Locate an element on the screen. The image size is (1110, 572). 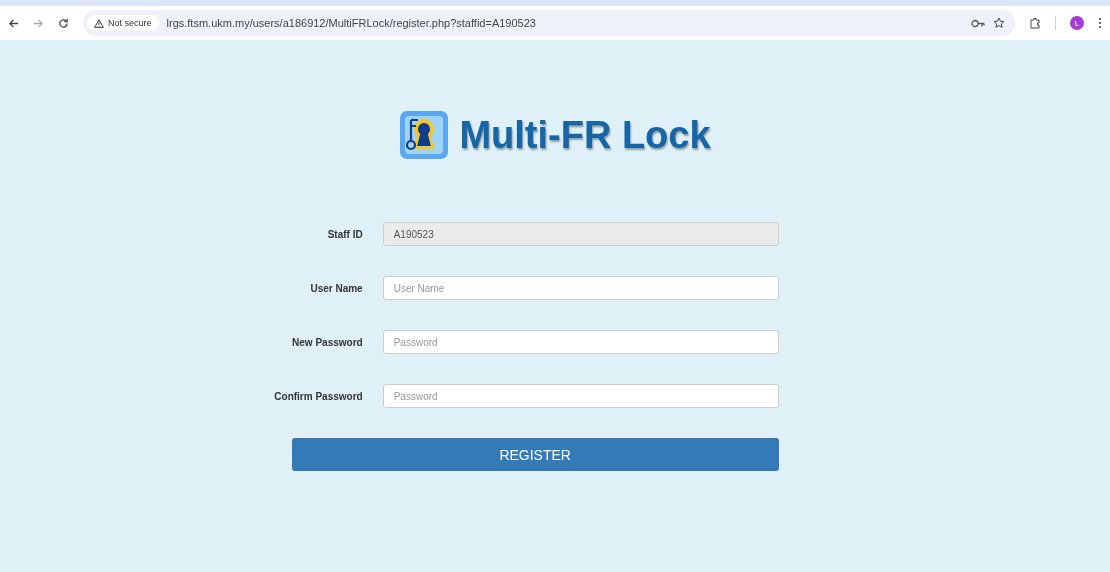
field-label: Staff ID is located at coordinates (345, 234).